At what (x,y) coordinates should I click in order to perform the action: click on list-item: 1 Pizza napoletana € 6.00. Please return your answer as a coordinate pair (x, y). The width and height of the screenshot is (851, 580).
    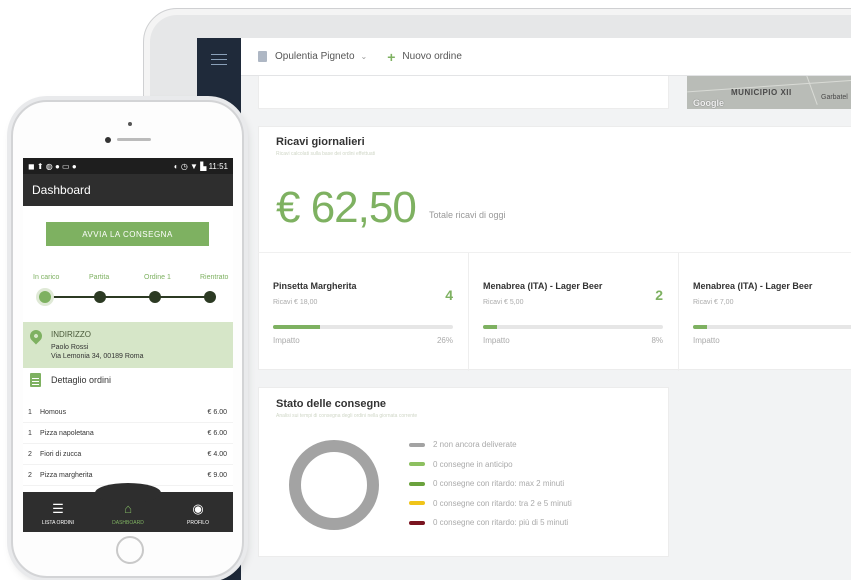
    Looking at the image, I should click on (128, 433).